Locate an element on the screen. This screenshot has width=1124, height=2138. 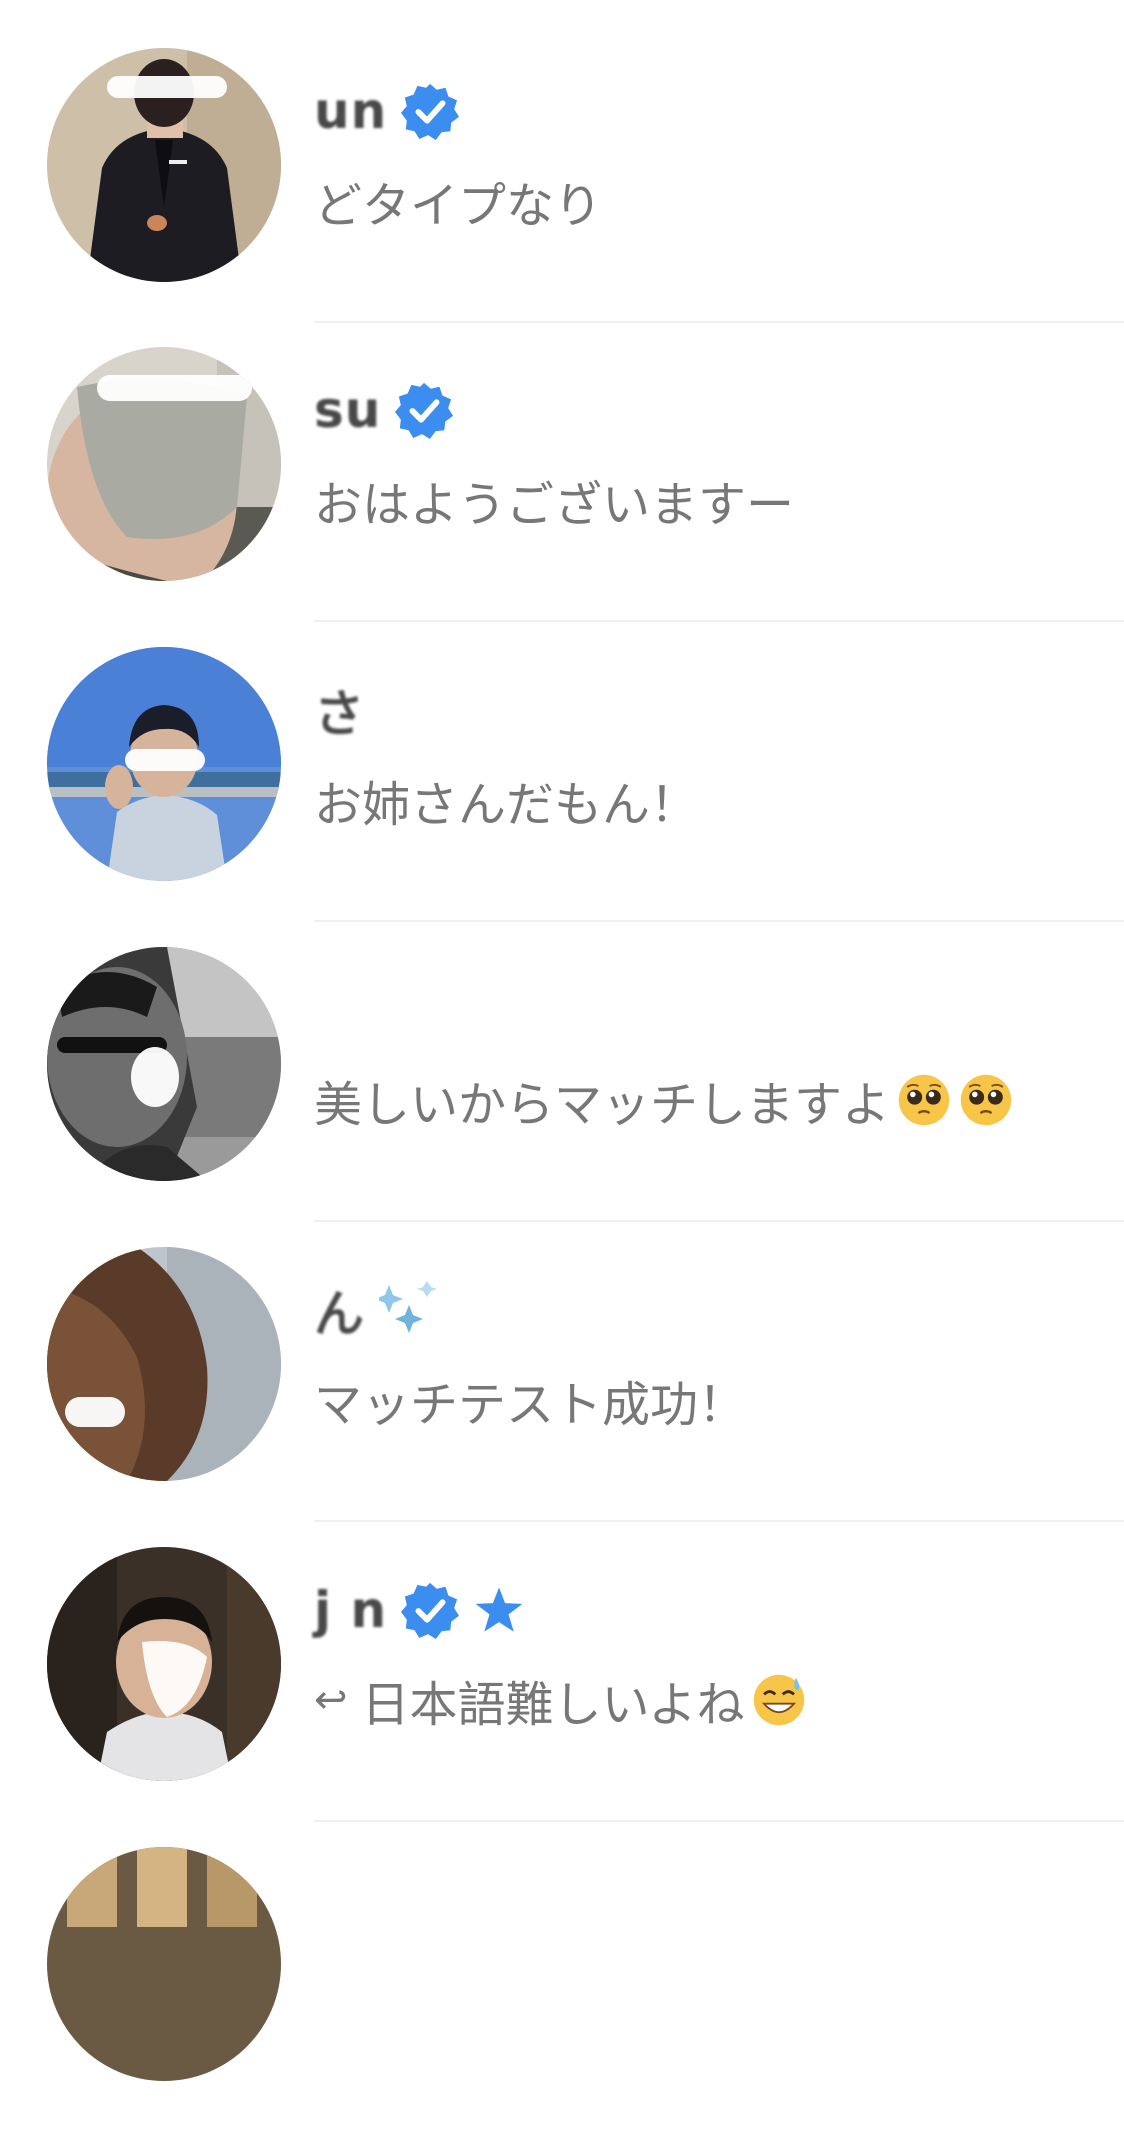
message-text: 日本語難しいよね is located at coordinates (553, 1705).